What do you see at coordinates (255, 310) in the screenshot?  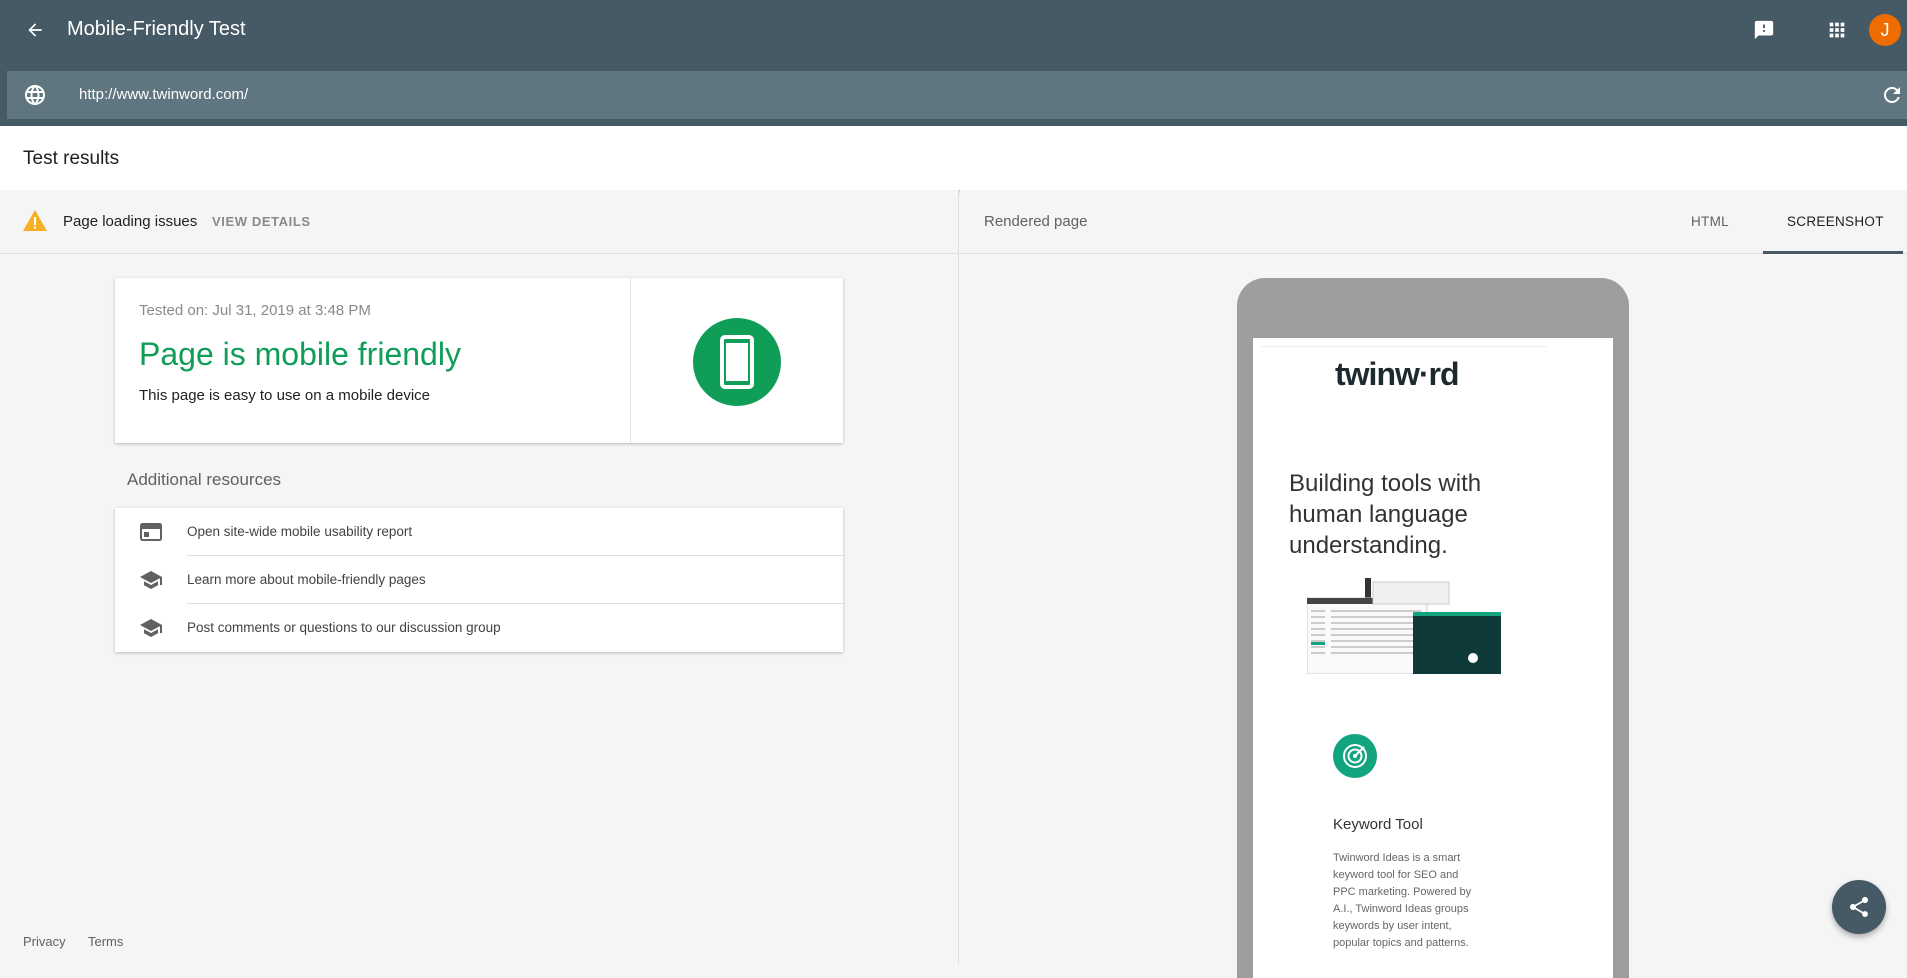 I see `tested-on-timestamp: Tested on: Jul 31, 2019 at 3:48 PM` at bounding box center [255, 310].